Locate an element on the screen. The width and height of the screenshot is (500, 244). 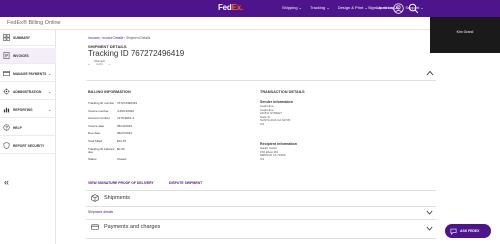
sidebar-item-label: SUMMARY is located at coordinates (21, 37).